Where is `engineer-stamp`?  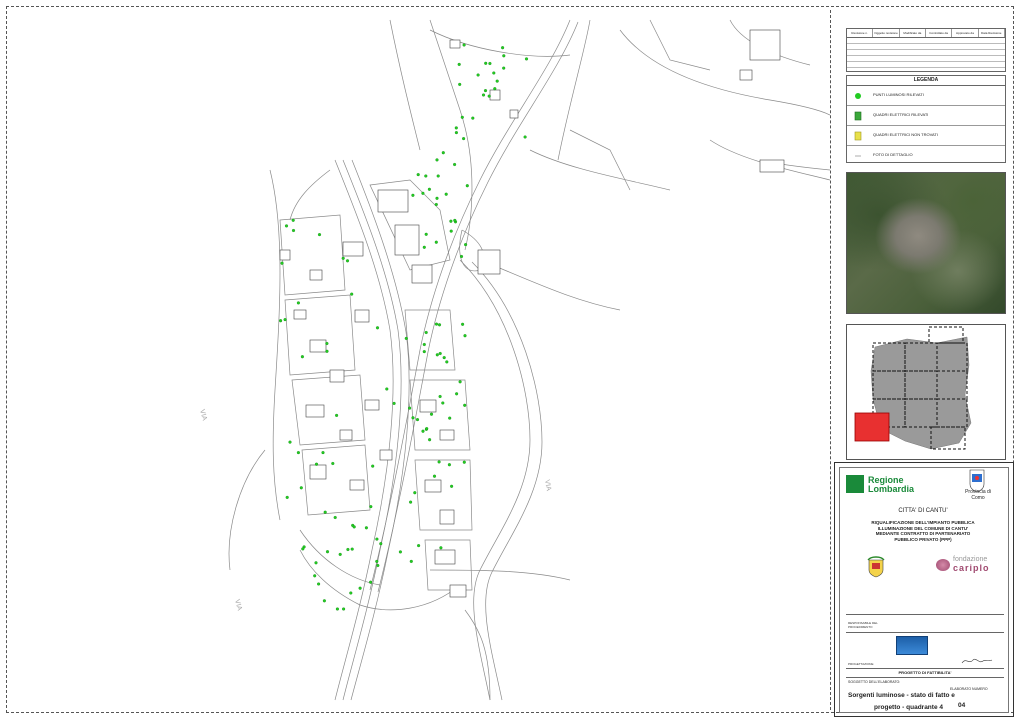 engineer-stamp is located at coordinates (912, 645).